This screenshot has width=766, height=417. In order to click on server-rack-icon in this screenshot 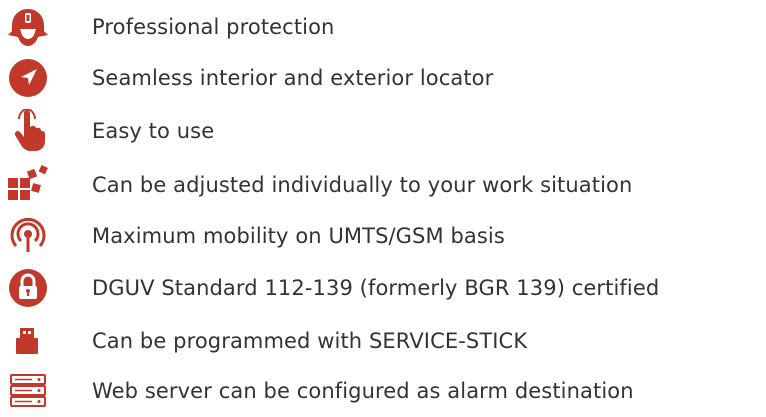, I will do `click(28, 391)`.